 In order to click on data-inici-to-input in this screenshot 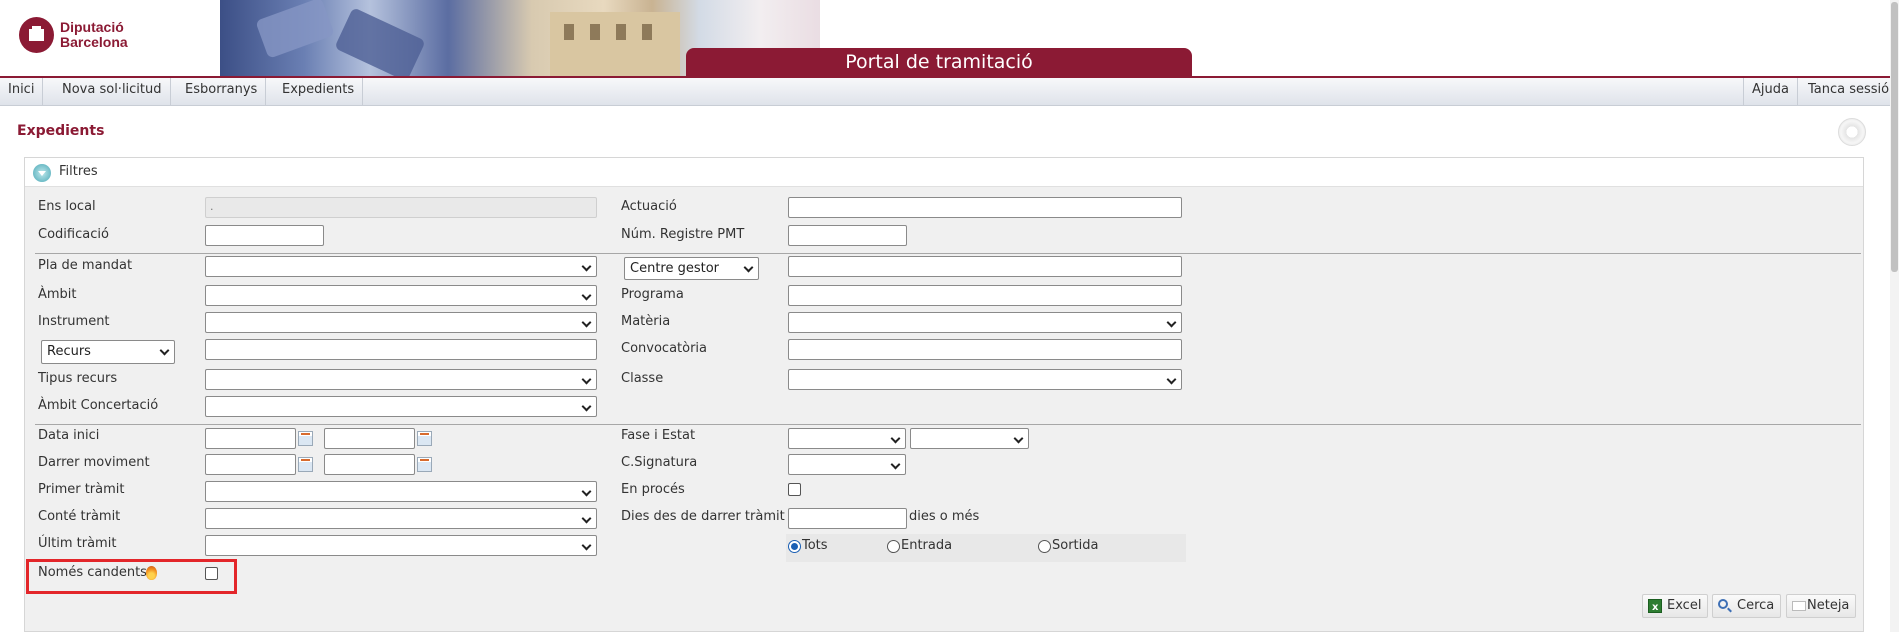, I will do `click(369, 438)`.